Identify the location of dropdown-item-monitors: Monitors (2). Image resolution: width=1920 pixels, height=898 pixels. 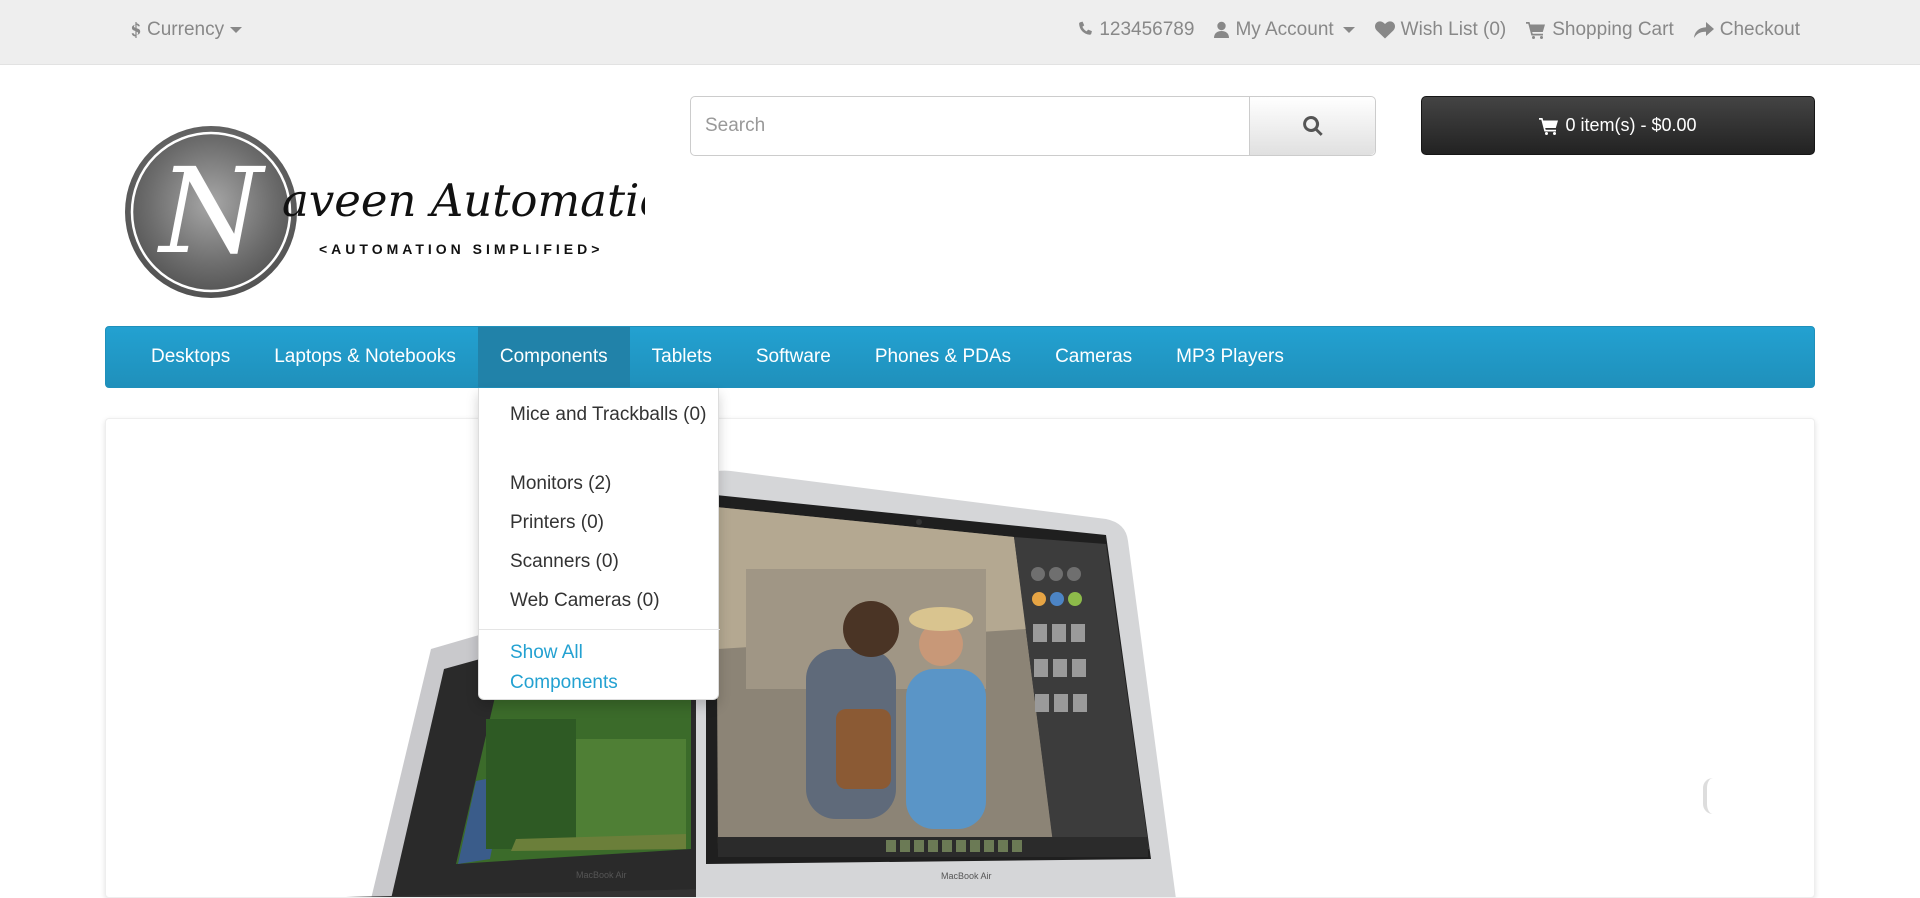
(610, 484).